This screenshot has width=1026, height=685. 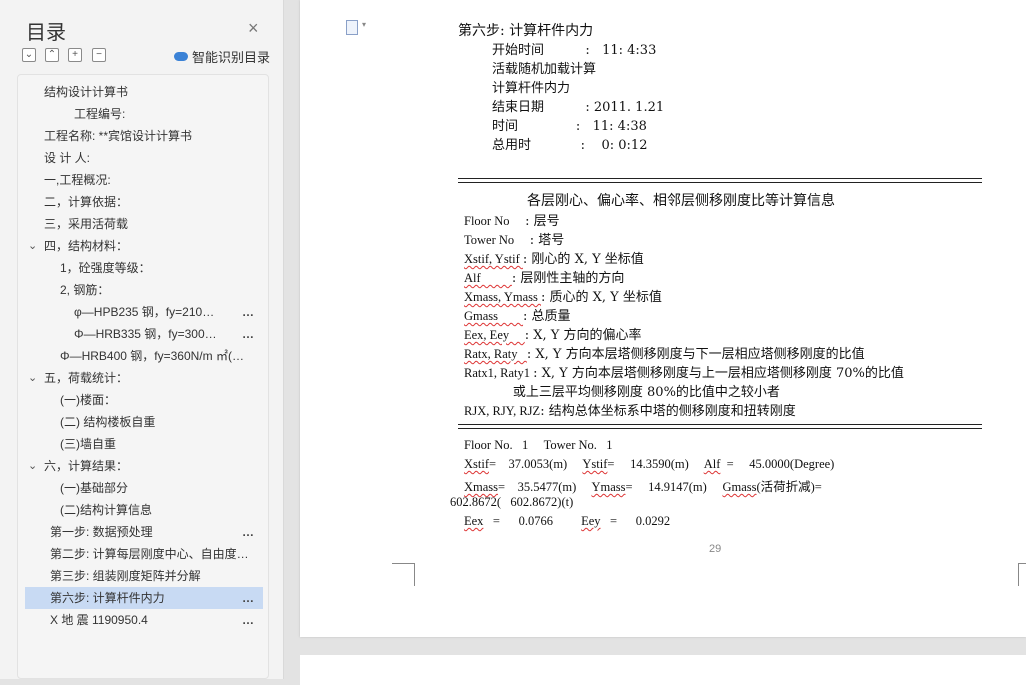 I want to click on timing-line: 活载随机加载计算, so click(x=544, y=69).